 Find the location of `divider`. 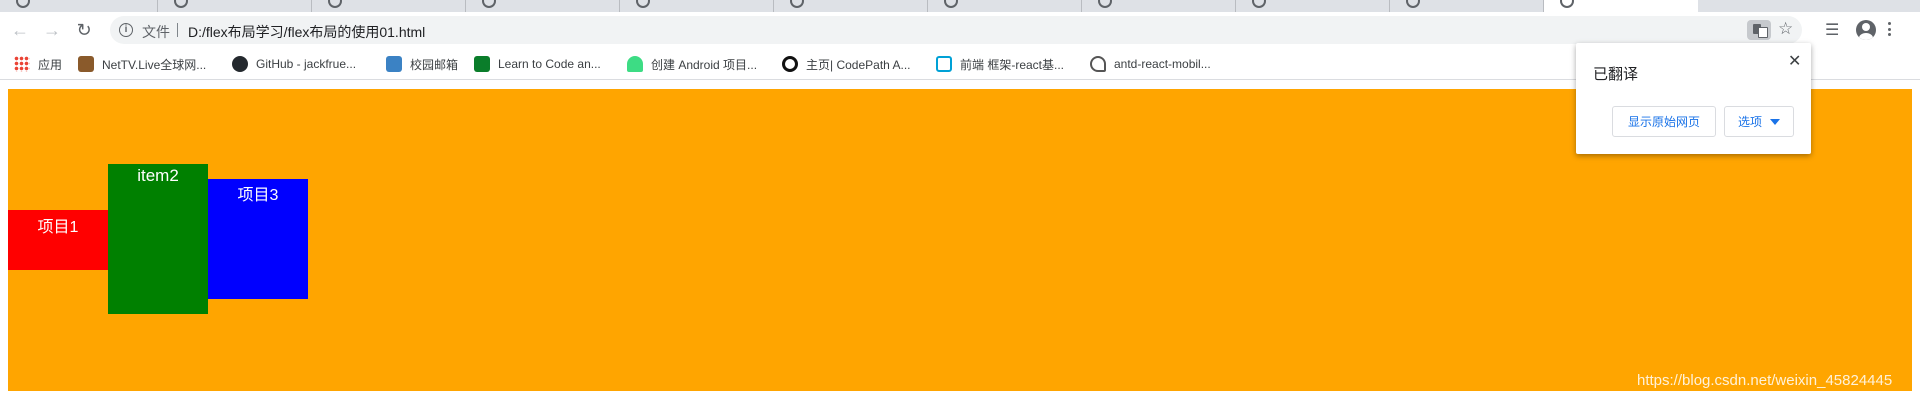

divider is located at coordinates (177, 30).